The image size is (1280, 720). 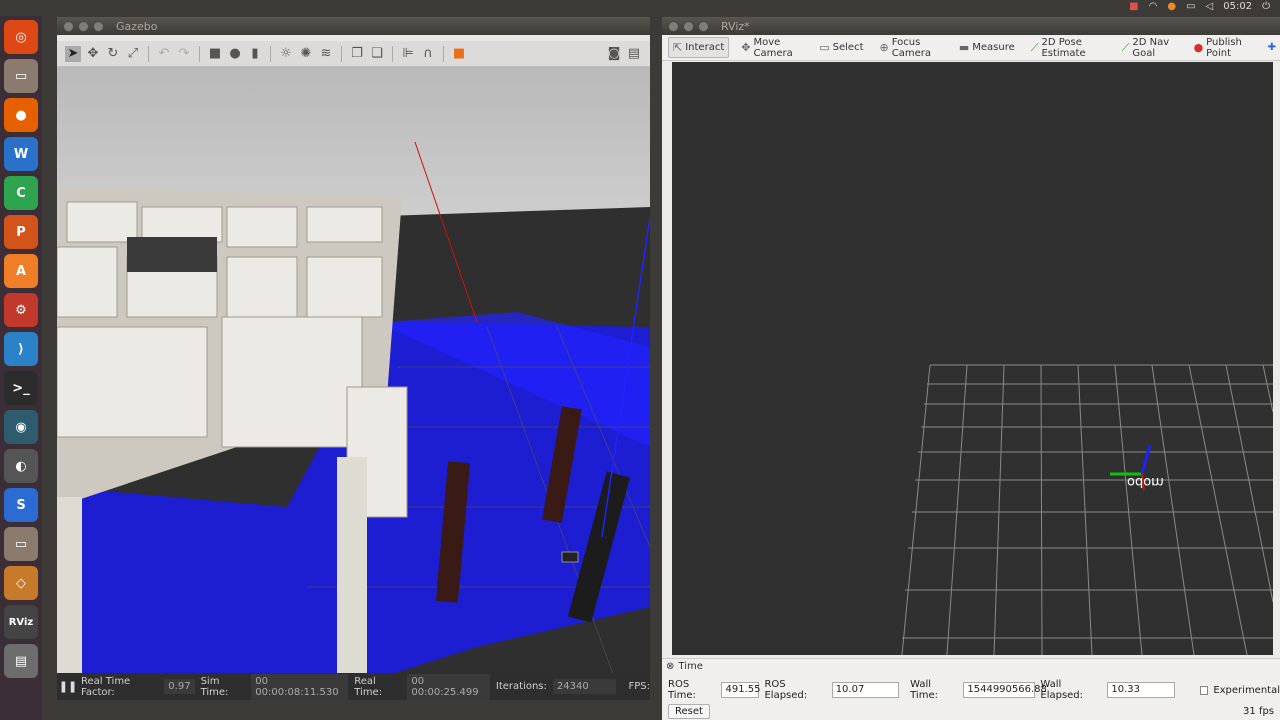 I want to click on record-icon: ■, so click(x=1133, y=6).